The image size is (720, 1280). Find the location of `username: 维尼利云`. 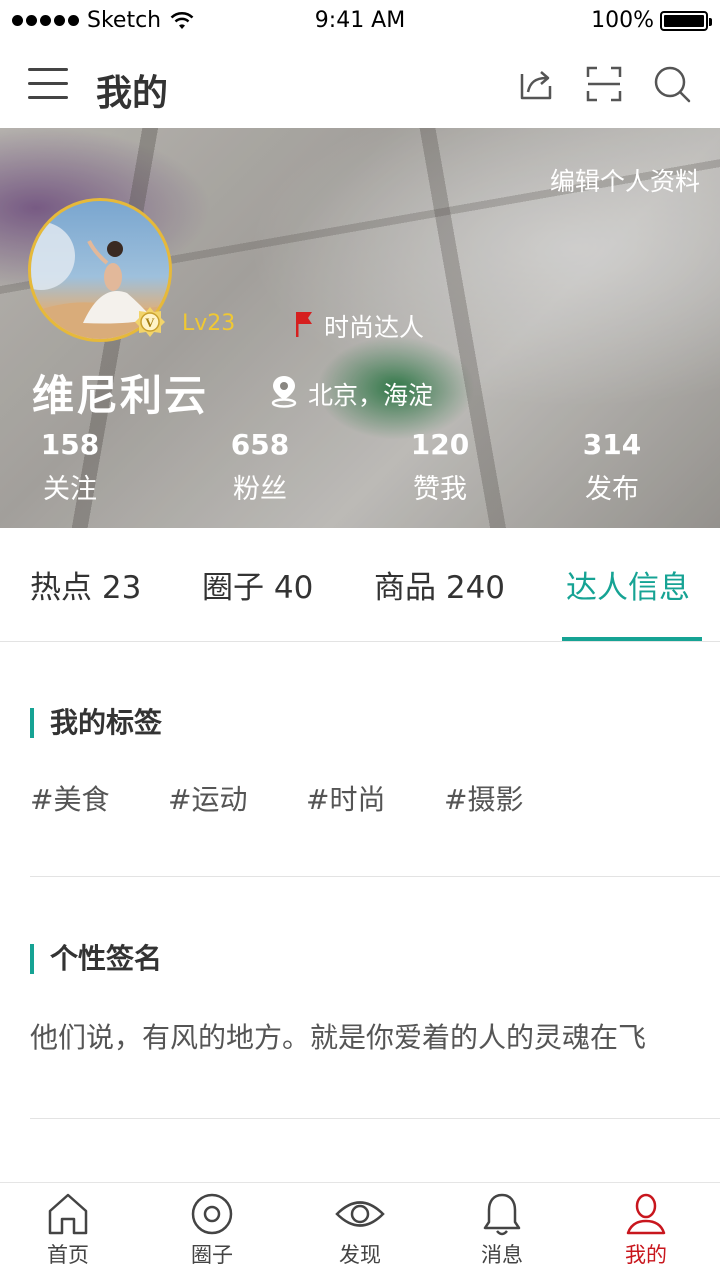

username: 维尼利云 is located at coordinates (120, 395).